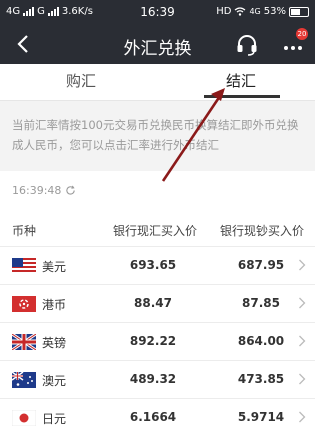 The width and height of the screenshot is (320, 436). Describe the element at coordinates (54, 419) in the screenshot. I see `currency-name: 日元` at that location.